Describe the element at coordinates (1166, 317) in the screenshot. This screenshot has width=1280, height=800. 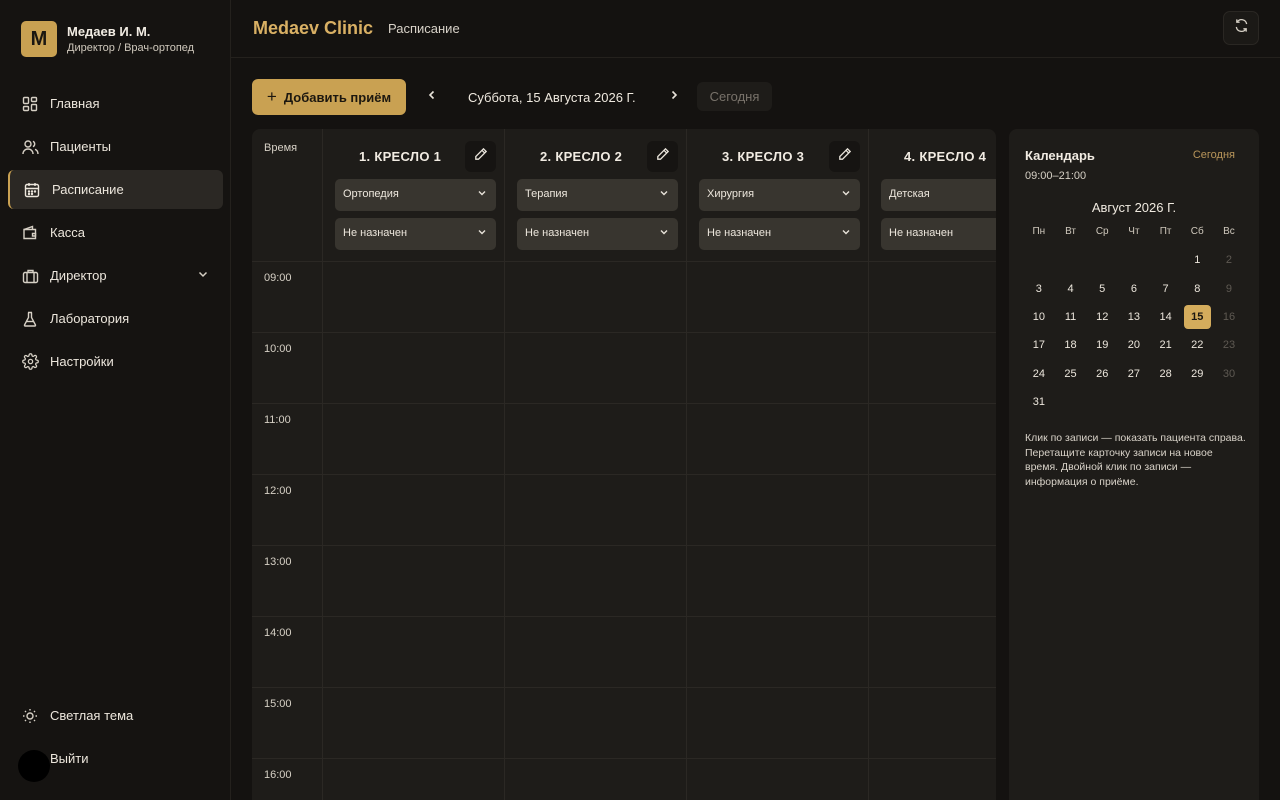
I see `calendar-day: 14` at that location.